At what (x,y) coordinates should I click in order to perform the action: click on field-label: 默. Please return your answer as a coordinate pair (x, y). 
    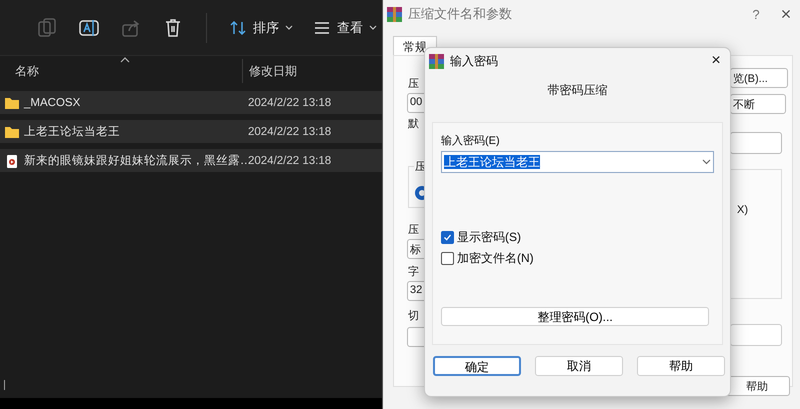
    Looking at the image, I should click on (413, 124).